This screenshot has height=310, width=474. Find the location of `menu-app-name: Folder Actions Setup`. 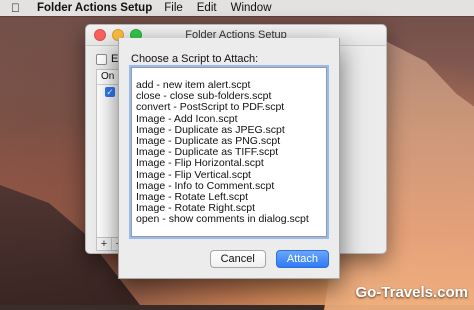

menu-app-name: Folder Actions Setup is located at coordinates (94, 8).